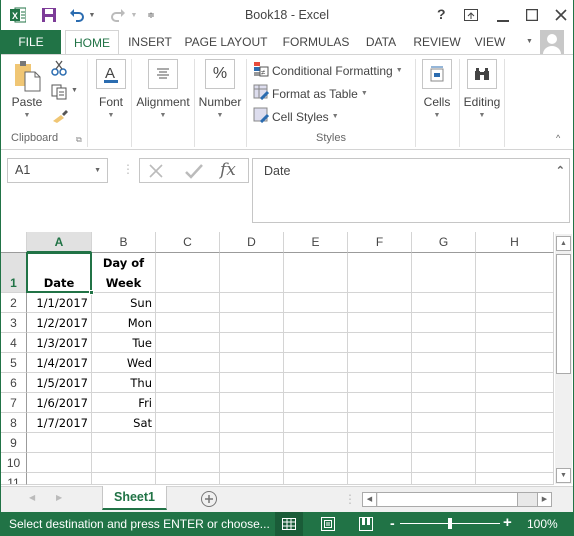 The image size is (574, 536). Describe the element at coordinates (544, 499) in the screenshot. I see `scroll-right-icon: ▶` at that location.